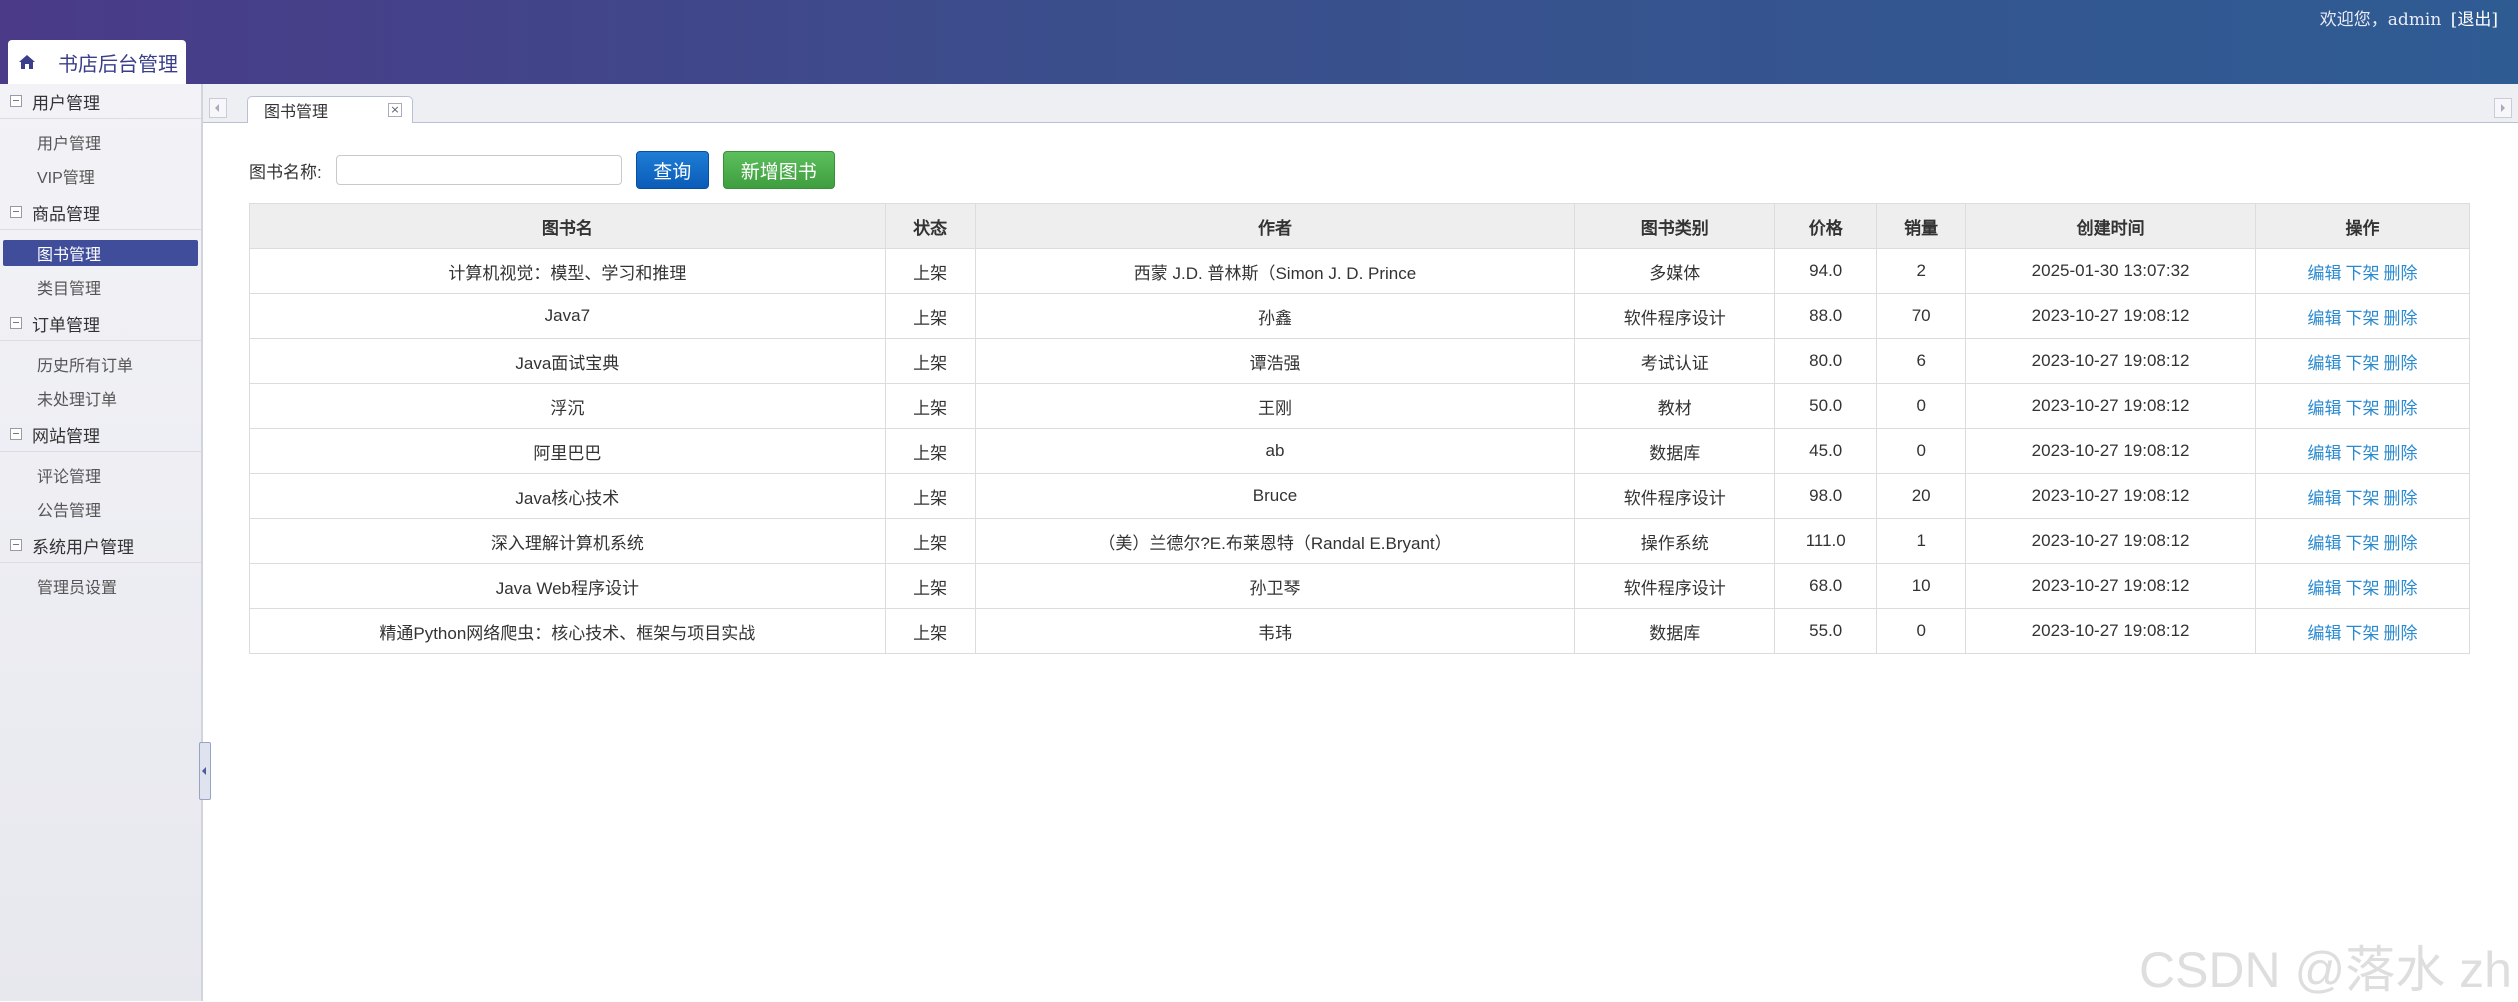 This screenshot has width=2518, height=1002. What do you see at coordinates (100, 268) in the screenshot?
I see `sidebar-group-items: 图书管理 类目管理` at bounding box center [100, 268].